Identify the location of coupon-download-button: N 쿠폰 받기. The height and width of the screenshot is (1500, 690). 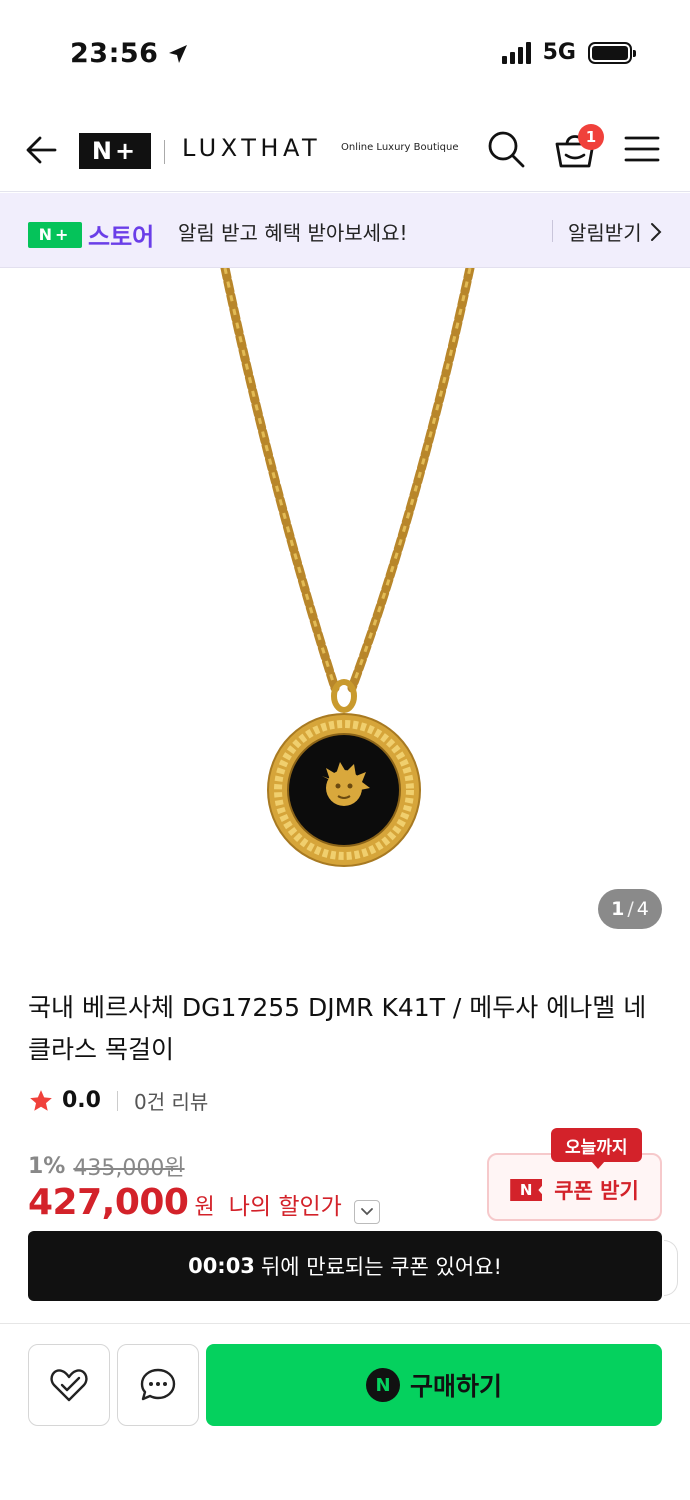
(574, 1187).